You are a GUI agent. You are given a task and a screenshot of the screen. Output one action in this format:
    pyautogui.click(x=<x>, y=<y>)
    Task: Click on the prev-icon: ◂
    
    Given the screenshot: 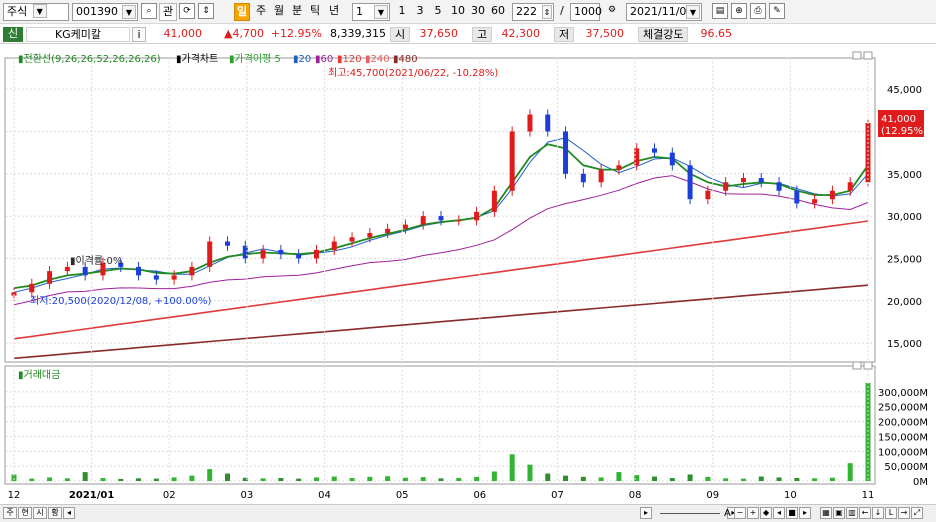 What is the action you would take?
    pyautogui.click(x=779, y=513)
    